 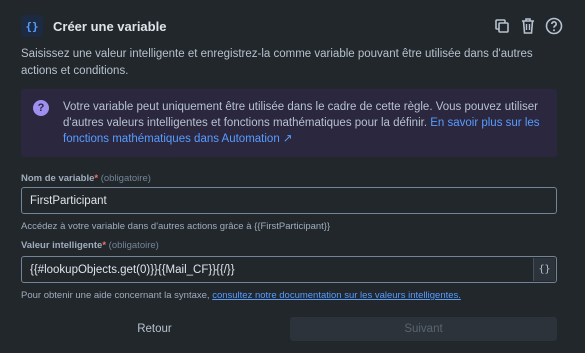 What do you see at coordinates (154, 329) in the screenshot?
I see `back-button: Retour` at bounding box center [154, 329].